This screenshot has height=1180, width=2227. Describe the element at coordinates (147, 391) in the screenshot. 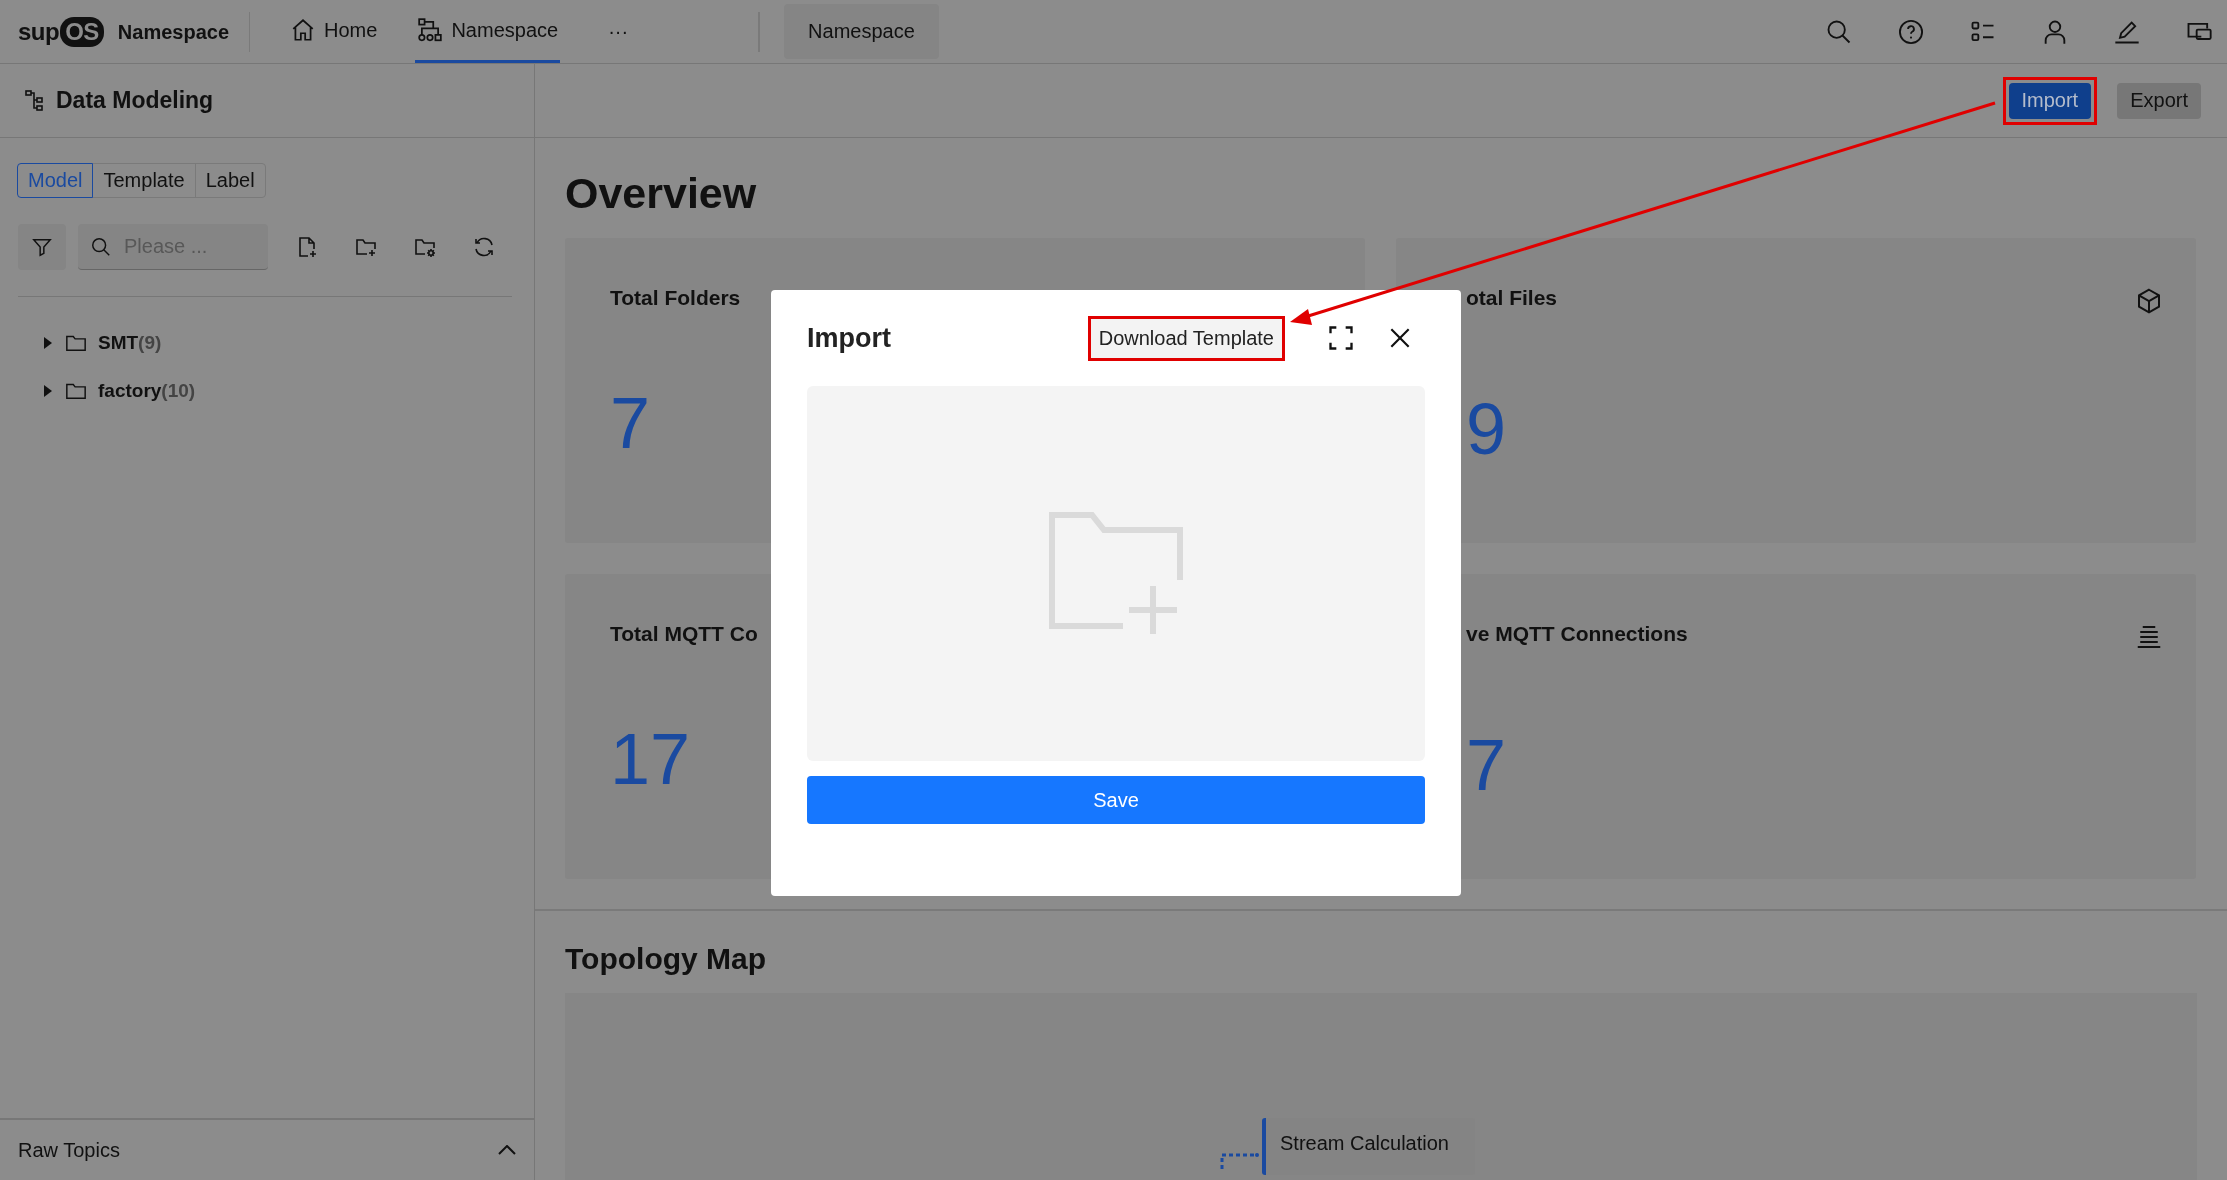

I see `tree-item: factory(10)` at that location.